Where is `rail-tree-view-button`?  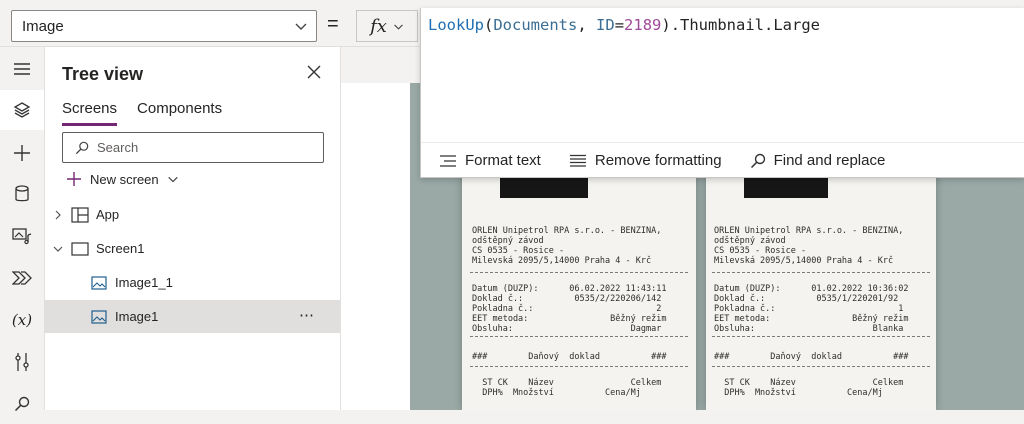 rail-tree-view-button is located at coordinates (22, 110).